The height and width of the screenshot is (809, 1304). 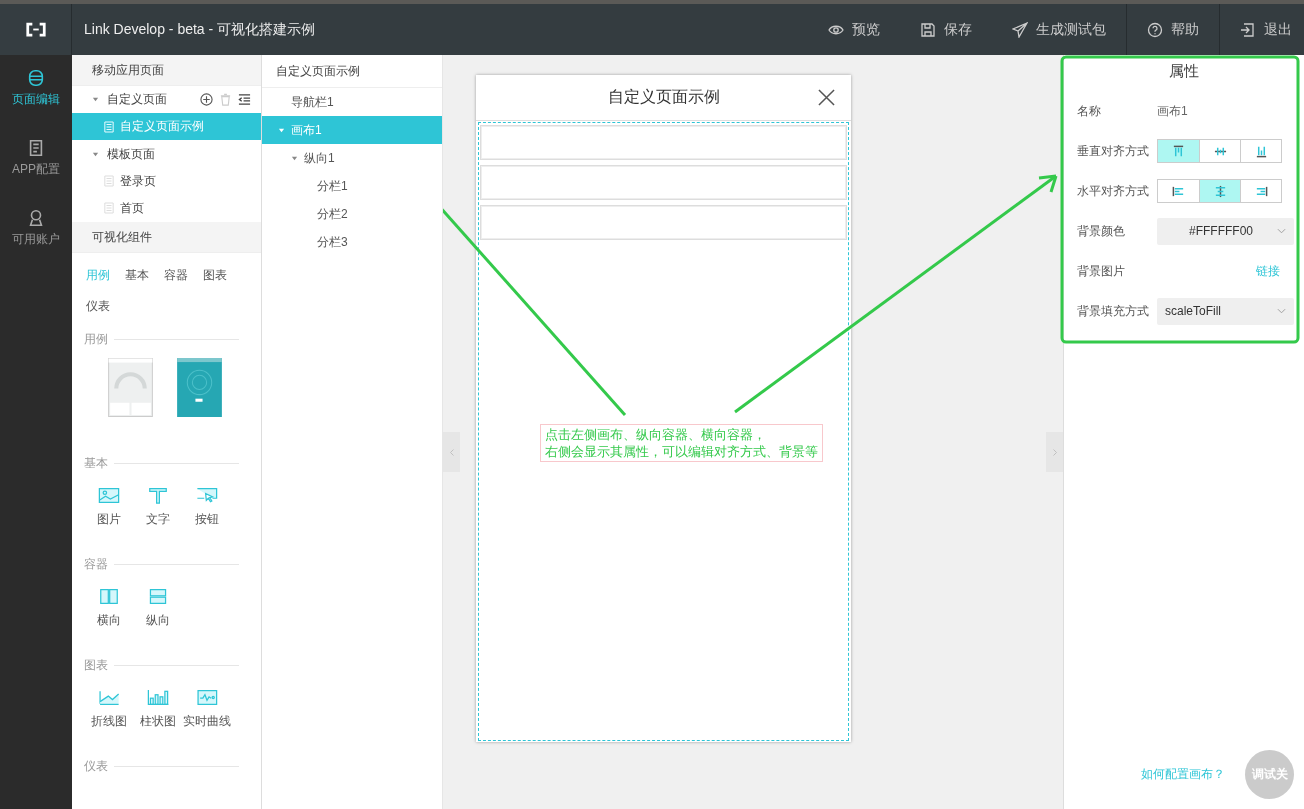 What do you see at coordinates (1101, 231) in the screenshot?
I see `field-label: 背景颜色` at bounding box center [1101, 231].